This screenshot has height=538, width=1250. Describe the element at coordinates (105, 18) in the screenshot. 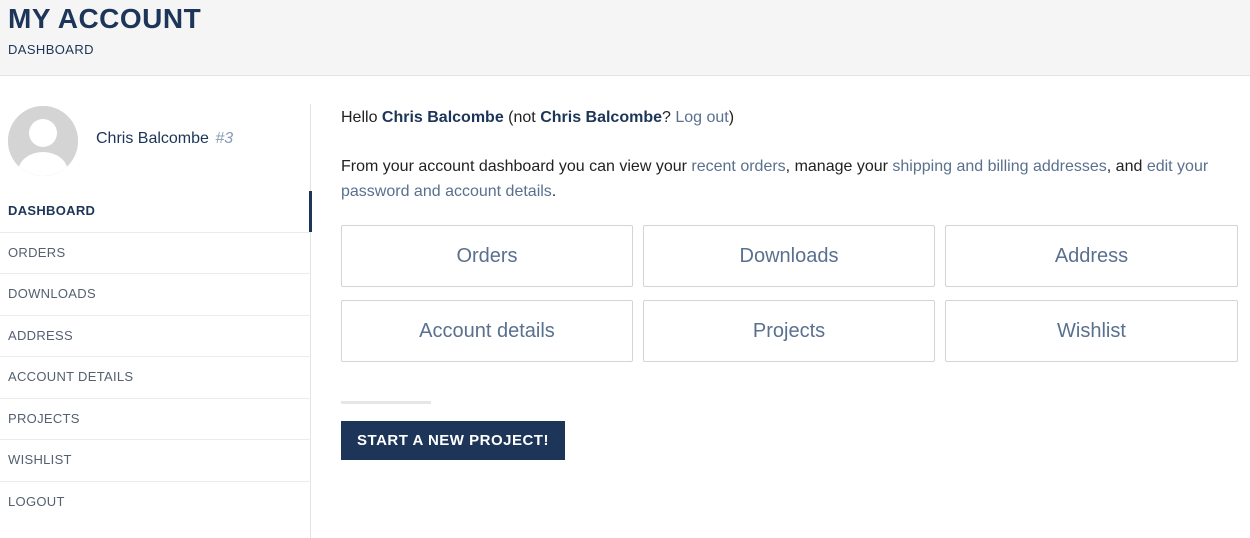

I see `page-title: MY ACCOUNT` at that location.